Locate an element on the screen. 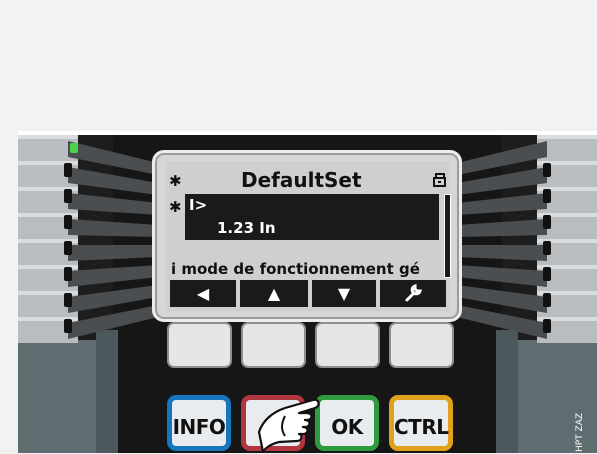 This screenshot has width=597, height=454. softkey-up: ▲ is located at coordinates (274, 293).